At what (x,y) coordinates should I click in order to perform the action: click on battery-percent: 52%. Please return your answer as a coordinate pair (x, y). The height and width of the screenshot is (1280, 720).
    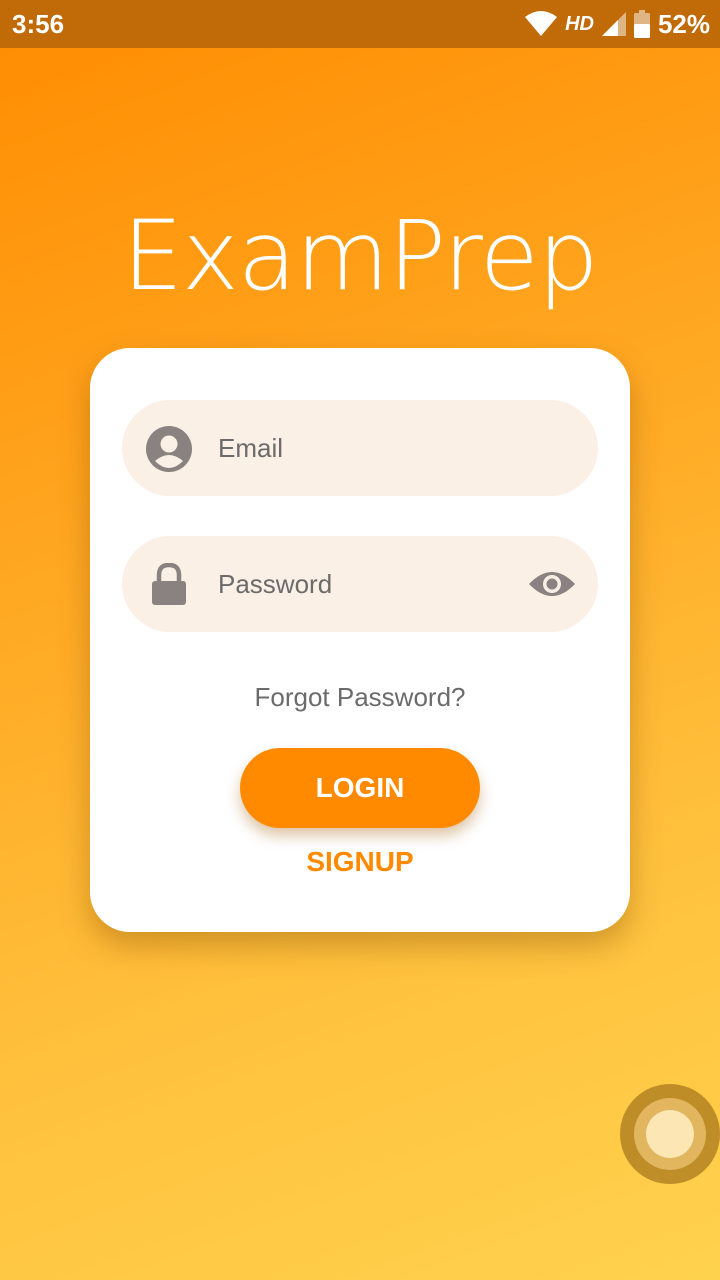
    Looking at the image, I should click on (683, 23).